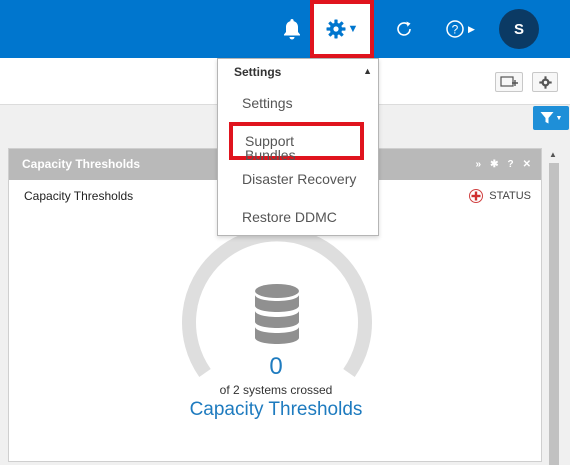 This screenshot has width=570, height=465. What do you see at coordinates (277, 314) in the screenshot?
I see `database-icon` at bounding box center [277, 314].